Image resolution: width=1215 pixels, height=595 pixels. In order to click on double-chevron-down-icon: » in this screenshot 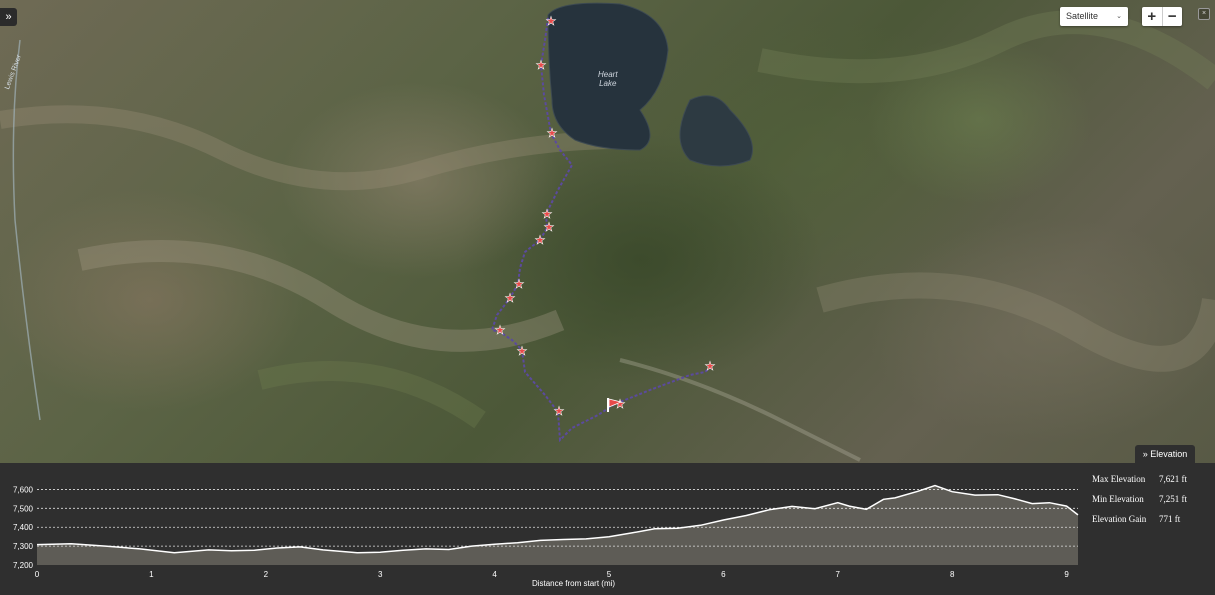, I will do `click(1145, 454)`.